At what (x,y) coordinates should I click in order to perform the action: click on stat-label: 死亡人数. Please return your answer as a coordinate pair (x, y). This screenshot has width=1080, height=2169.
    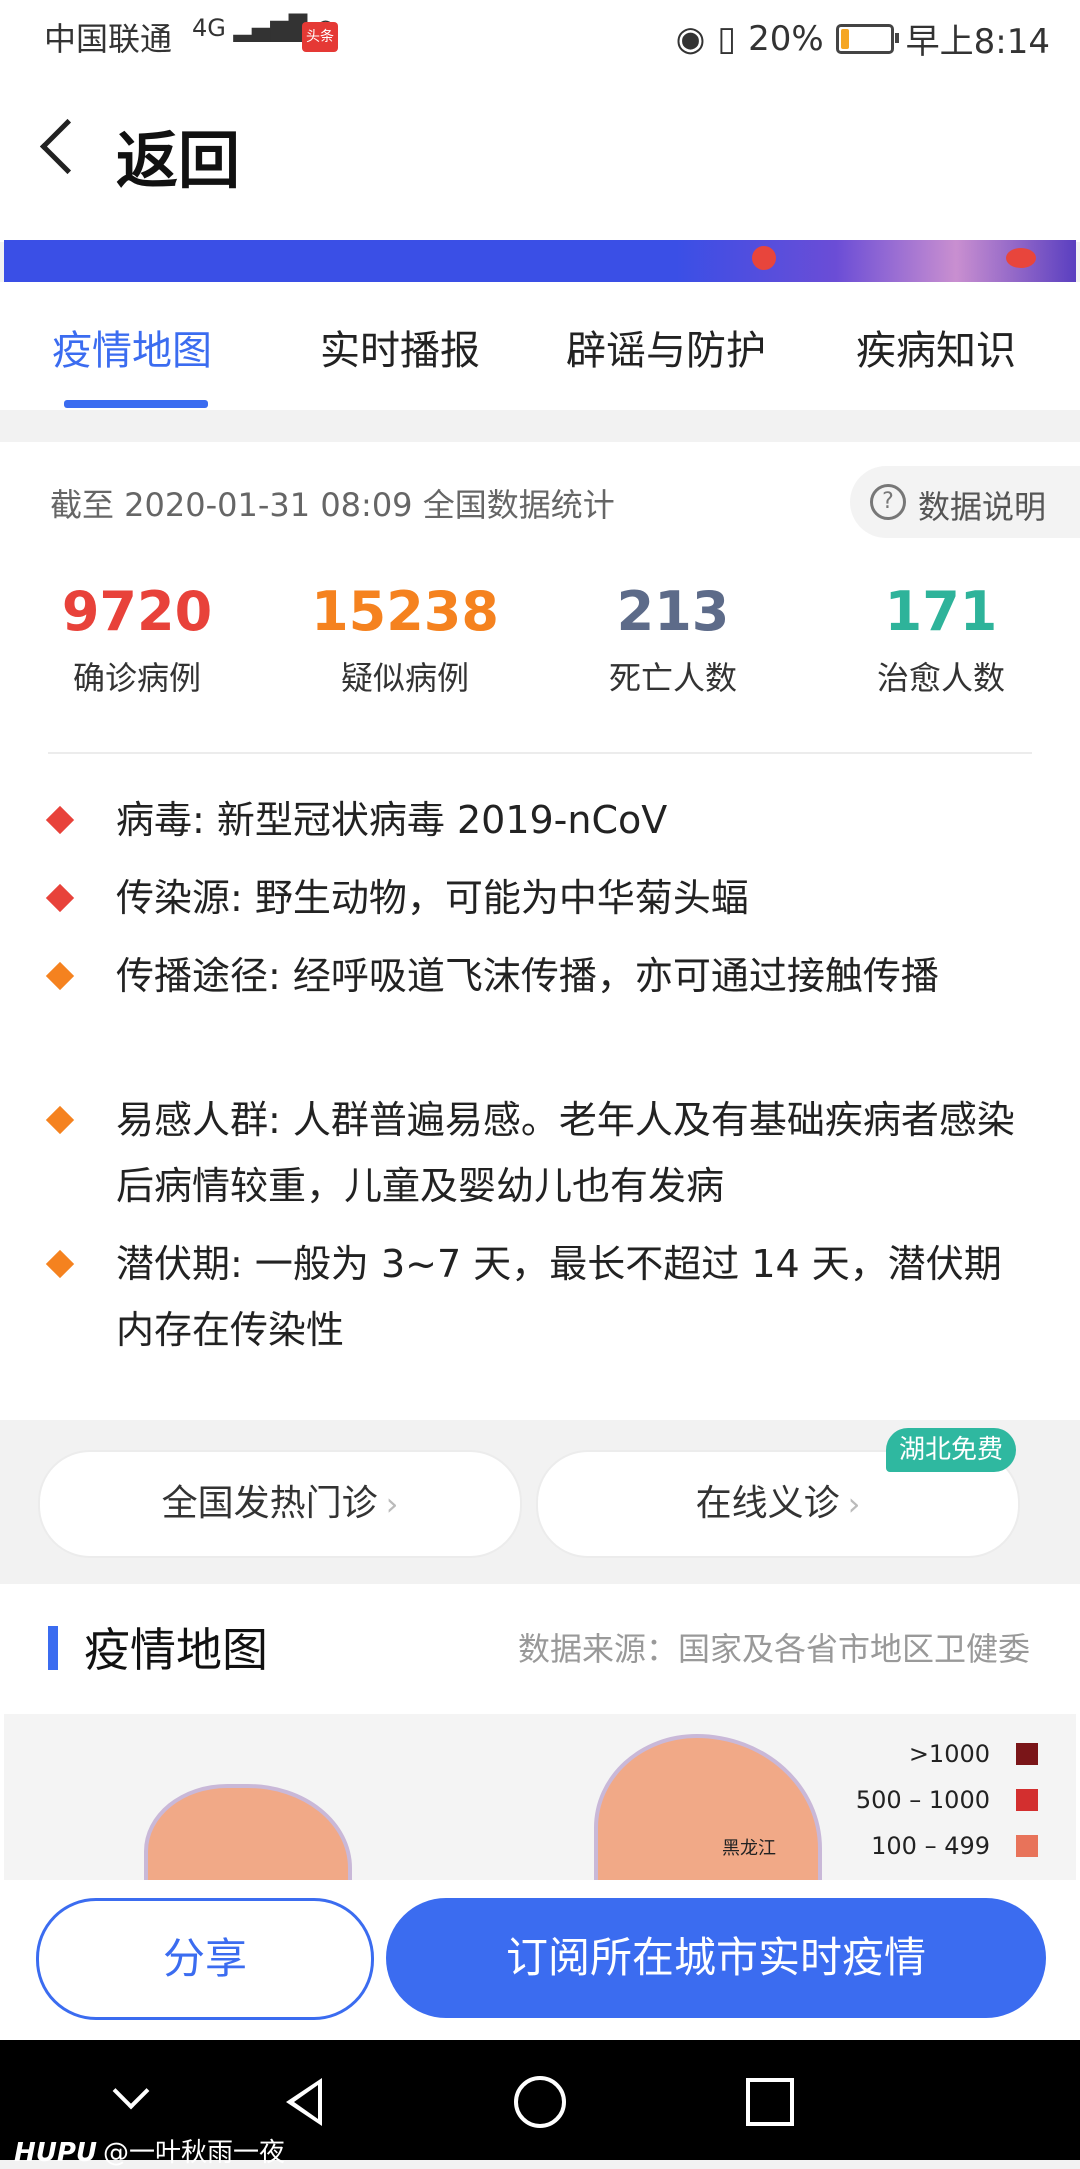
    Looking at the image, I should click on (672, 678).